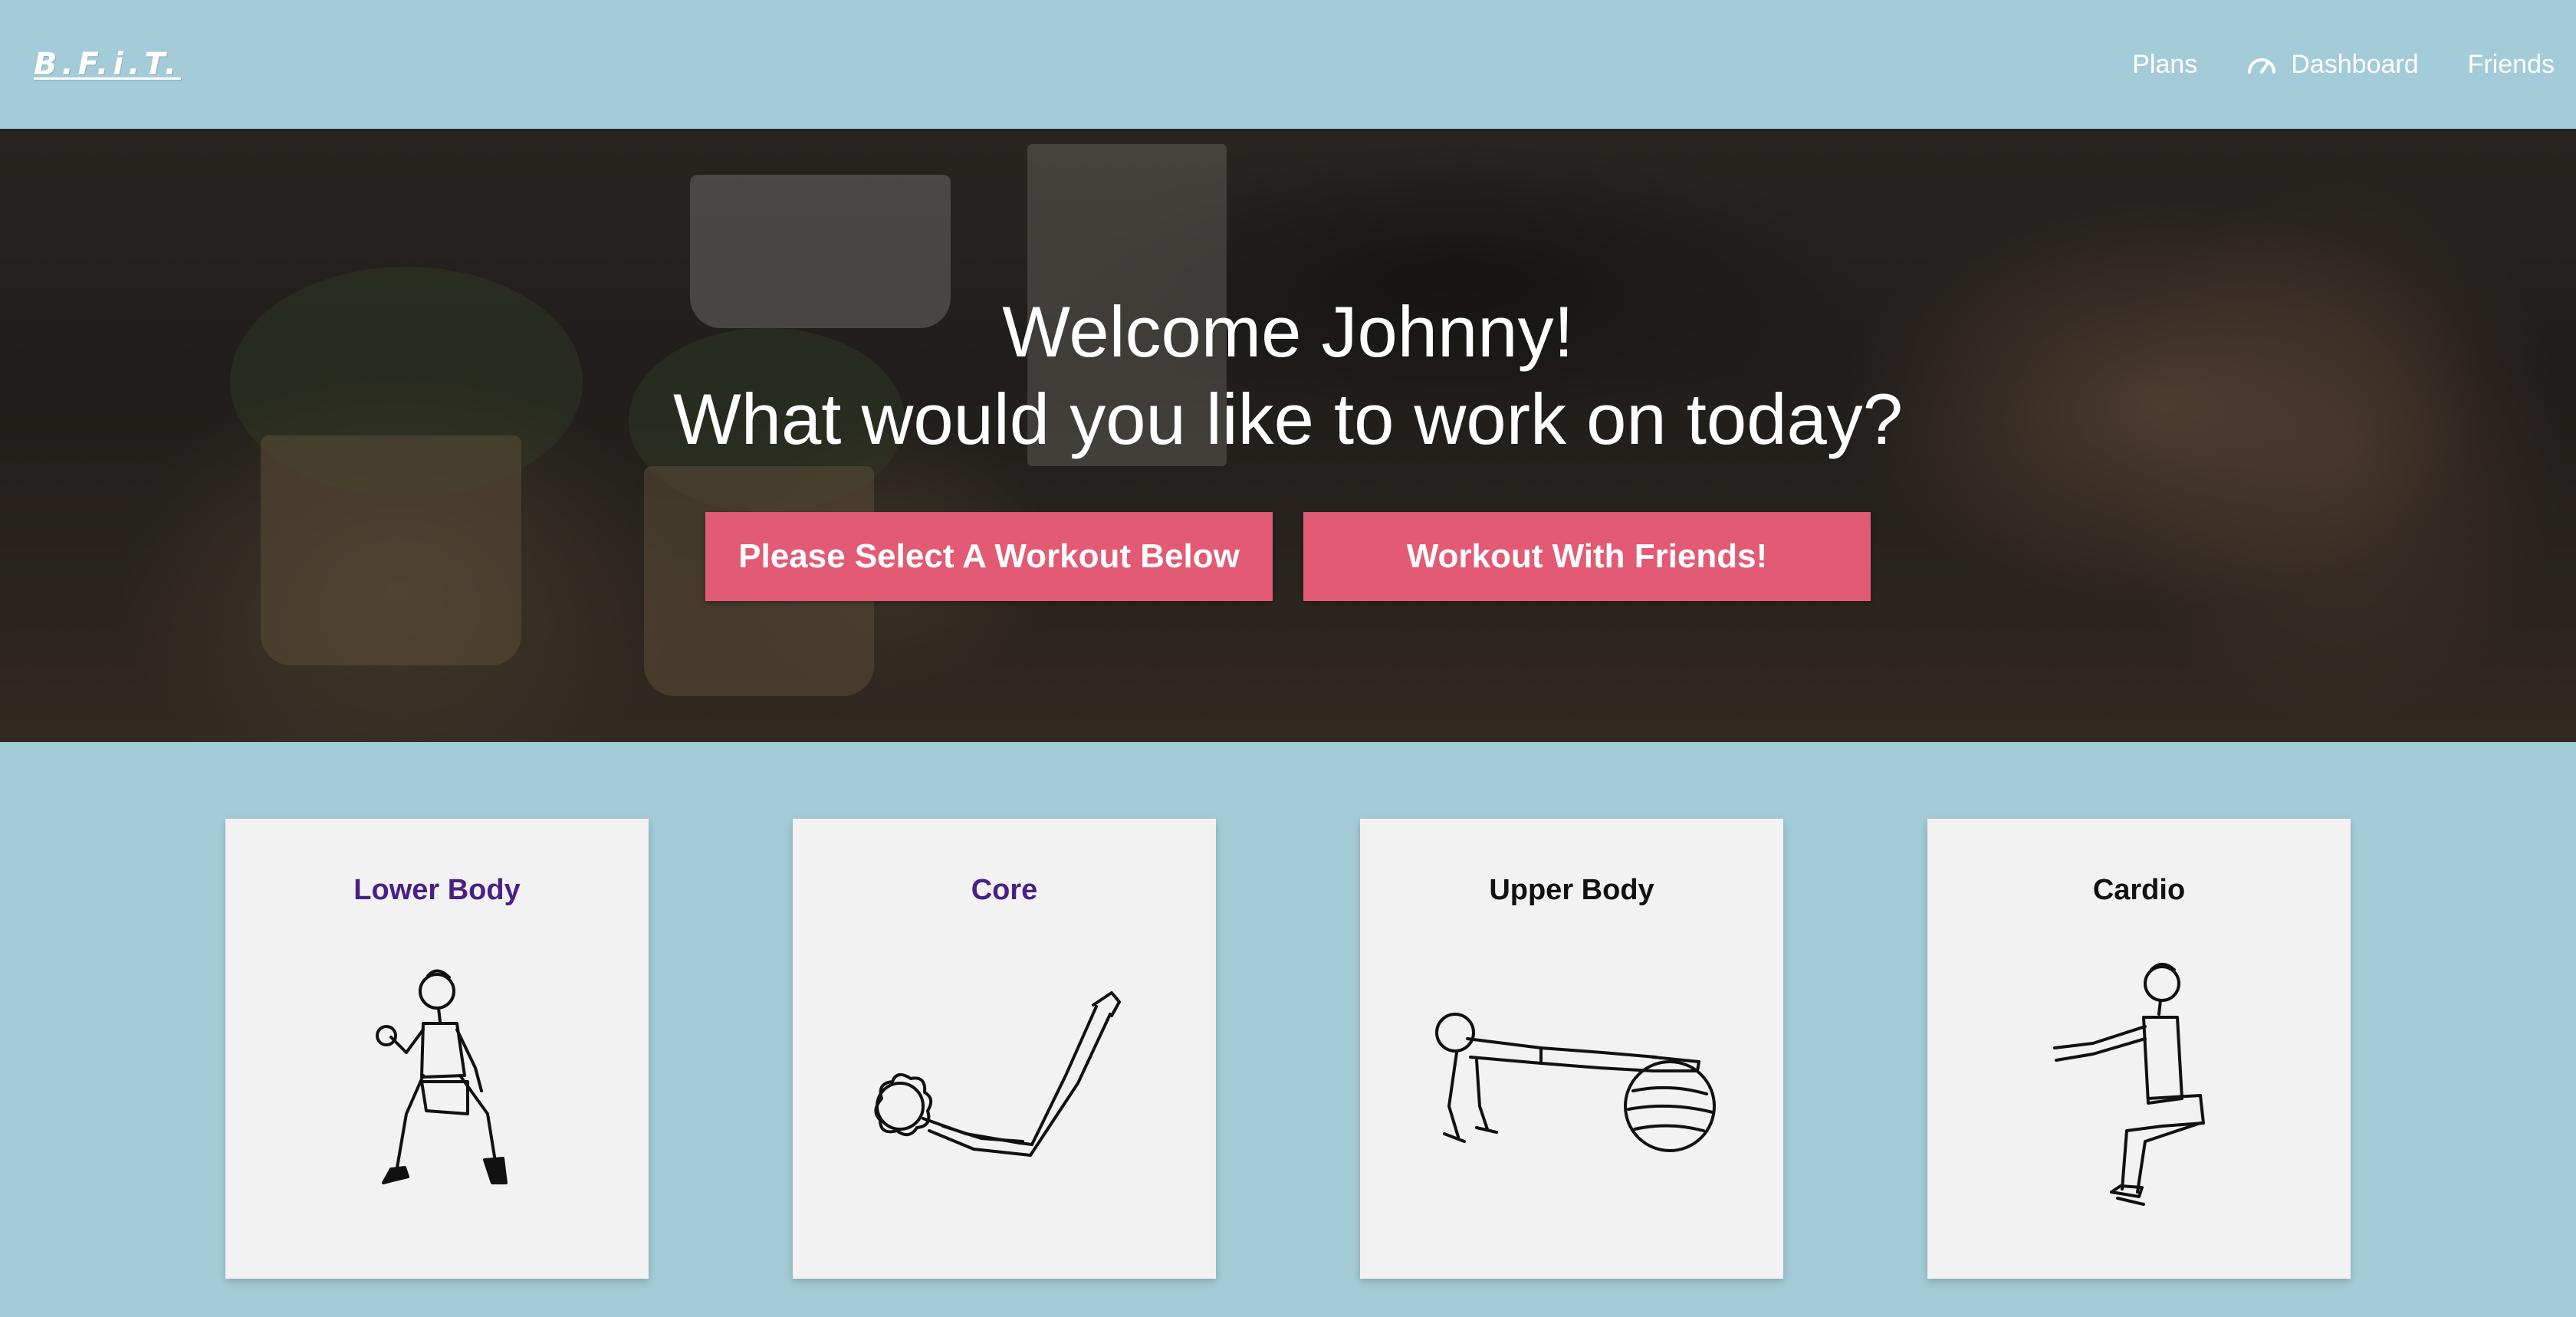 The image size is (2576, 1317). Describe the element at coordinates (2139, 890) in the screenshot. I see `card-title: Cardio` at that location.